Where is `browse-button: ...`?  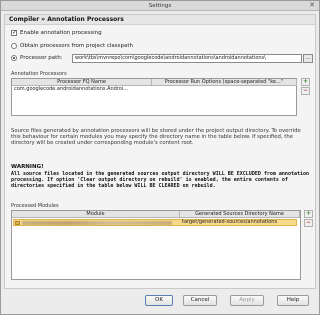 browse-button: ... is located at coordinates (308, 58).